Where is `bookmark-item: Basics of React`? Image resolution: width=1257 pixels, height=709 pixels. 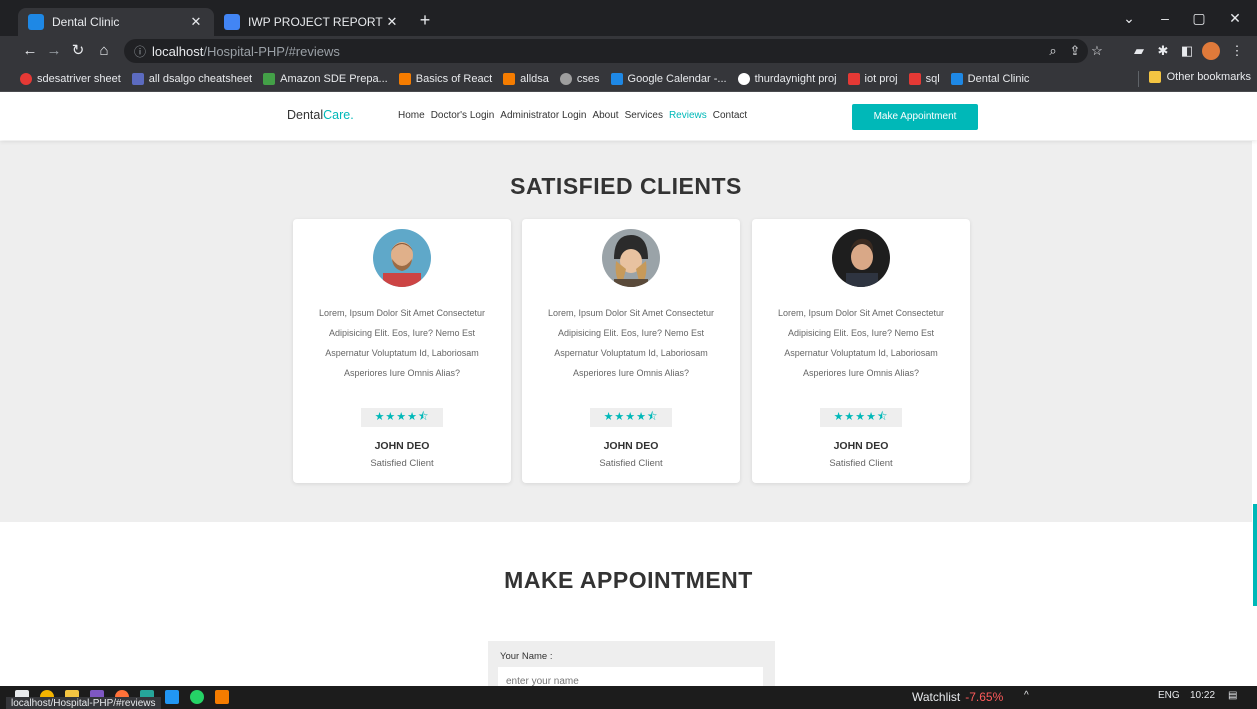
bookmark-item: Basics of React is located at coordinates (445, 78).